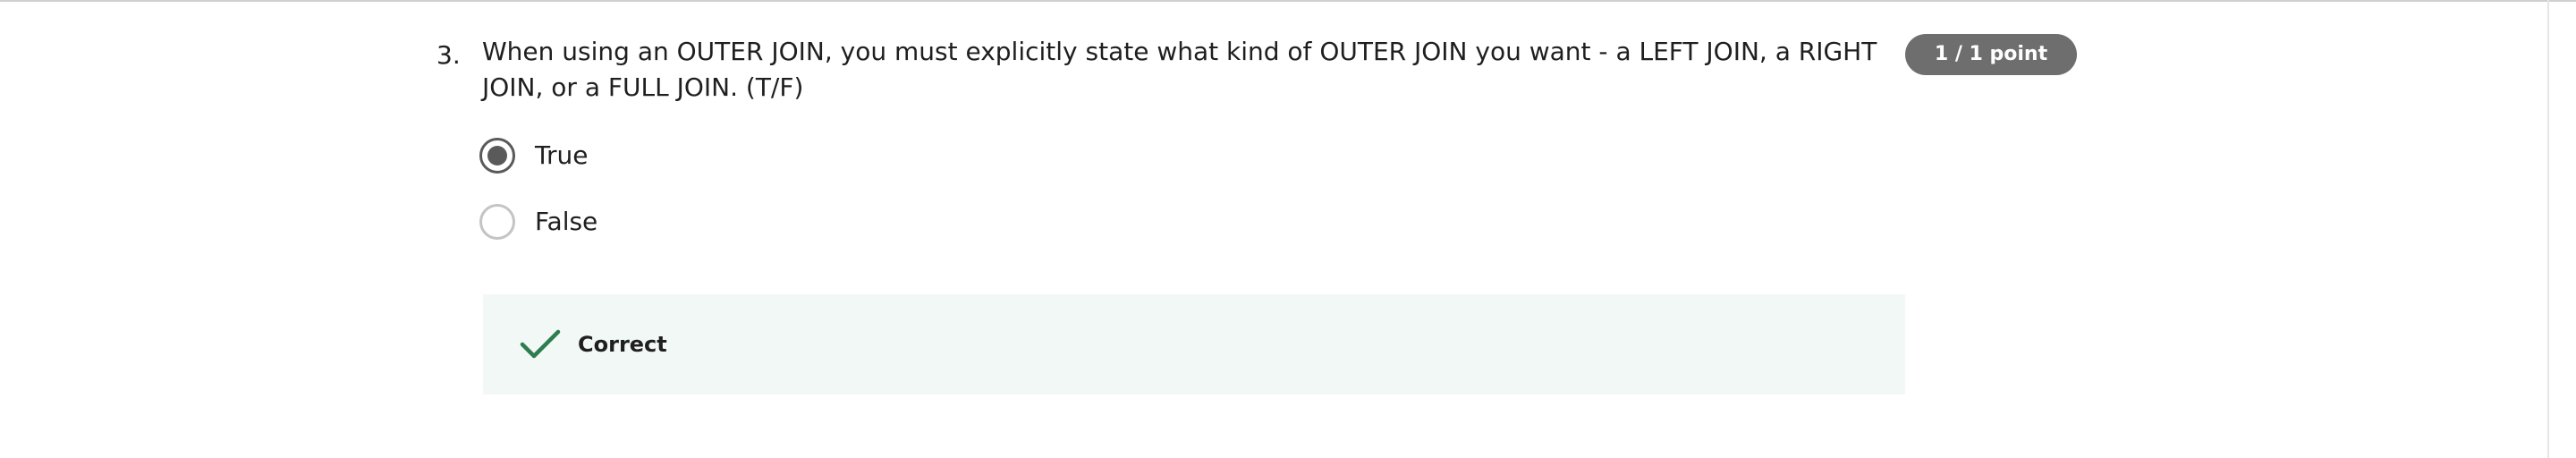 The image size is (2576, 458). What do you see at coordinates (497, 222) in the screenshot?
I see `radio-button-false` at bounding box center [497, 222].